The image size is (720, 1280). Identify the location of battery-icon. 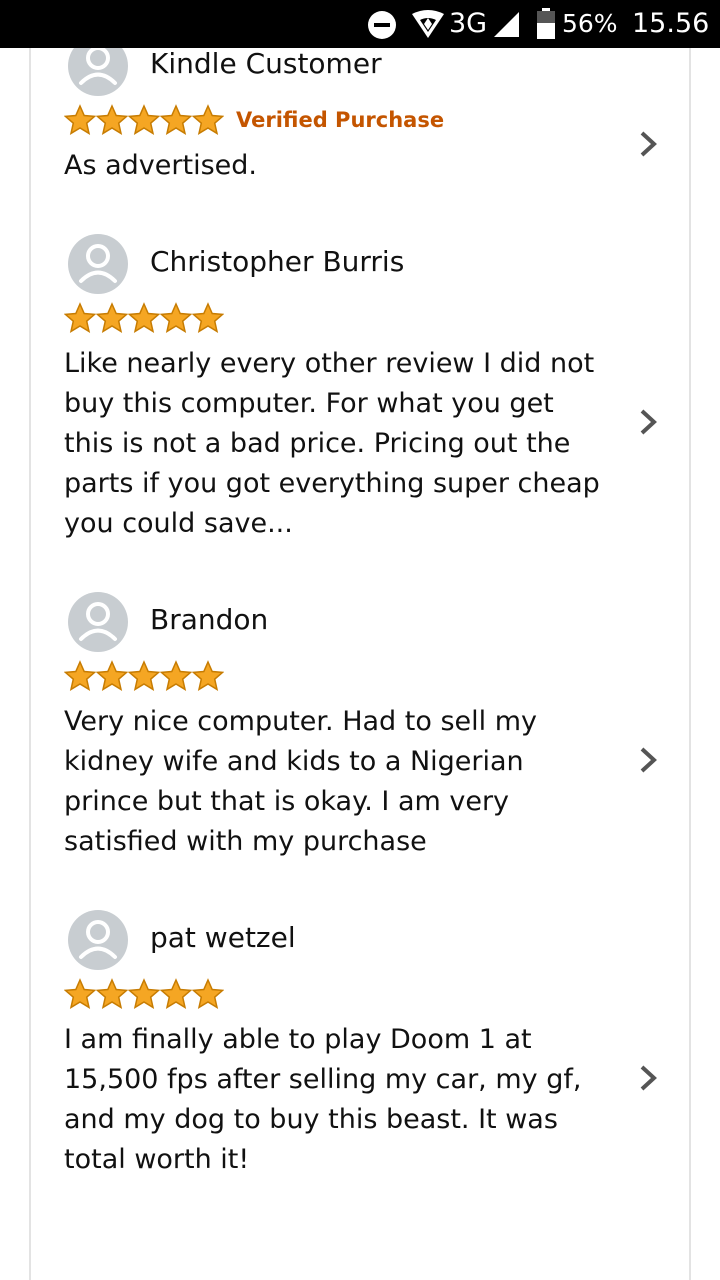
(546, 23).